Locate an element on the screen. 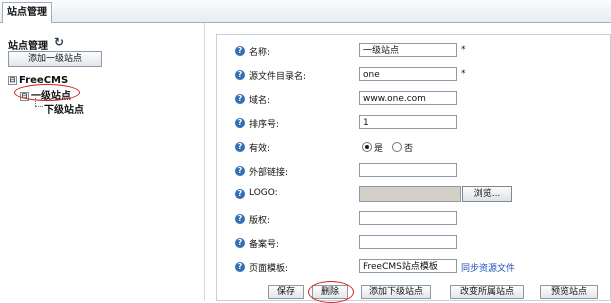 This screenshot has width=611, height=303. source-dir-label: 源文件目录名: is located at coordinates (278, 77).